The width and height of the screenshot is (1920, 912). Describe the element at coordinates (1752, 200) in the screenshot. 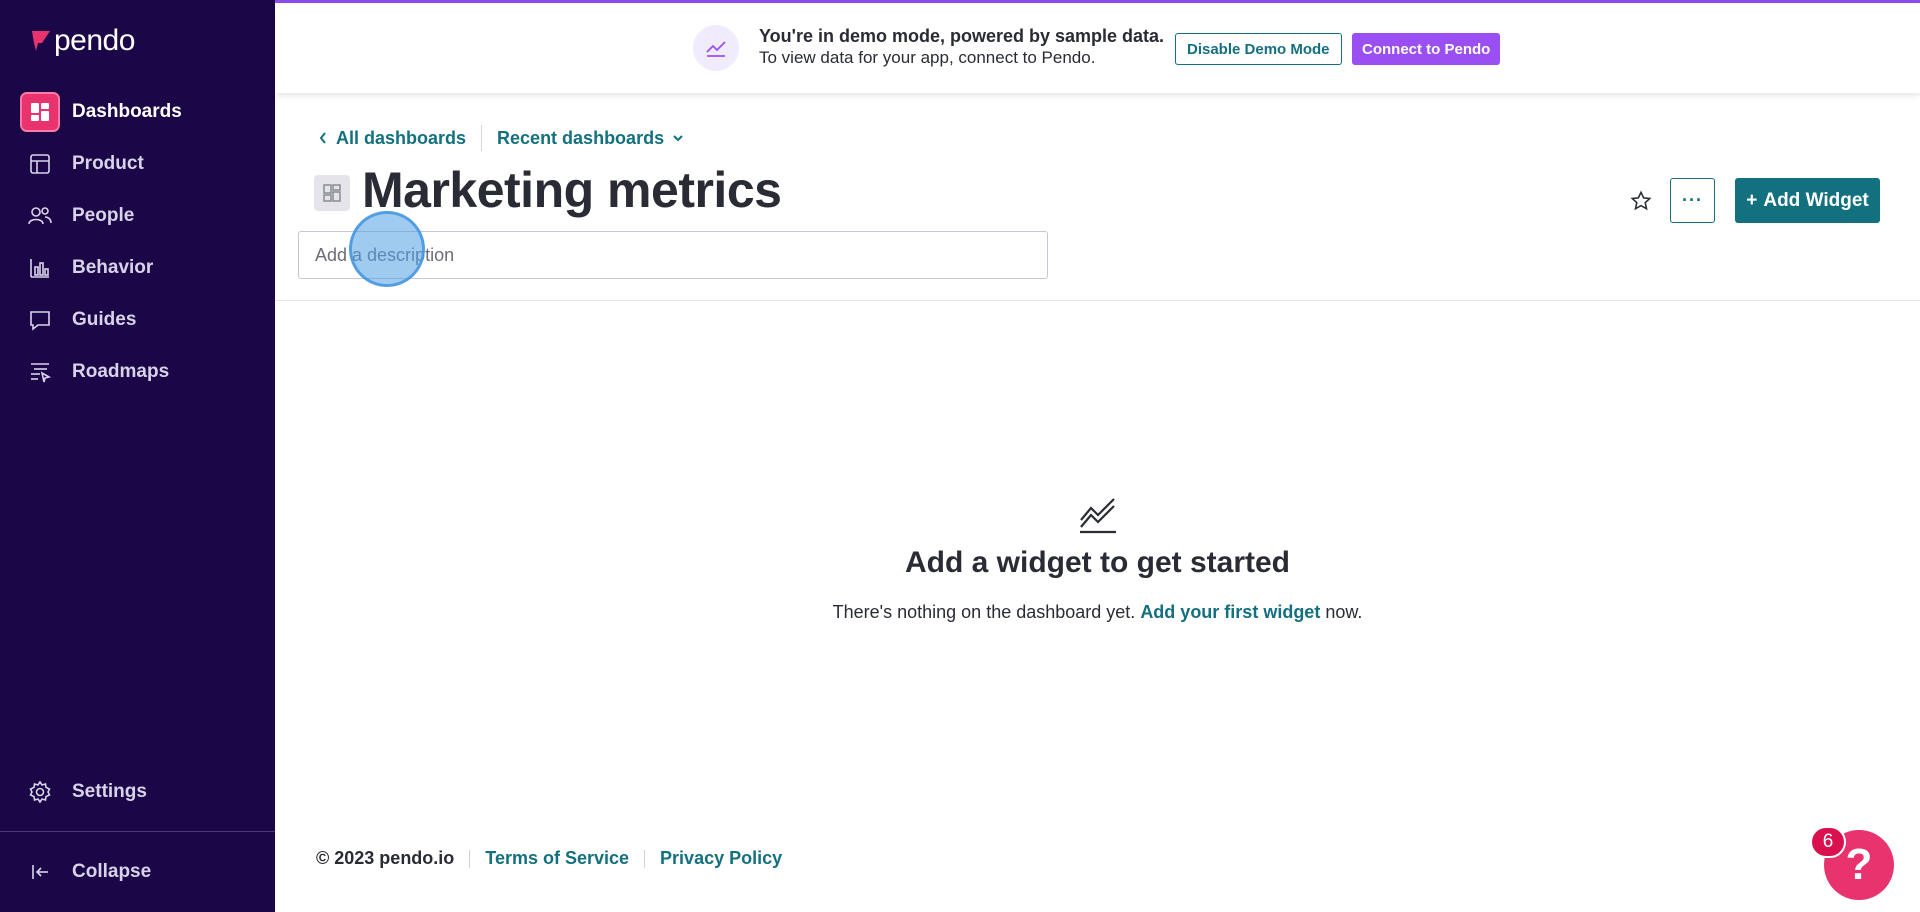

I see `plus-icon: +` at that location.